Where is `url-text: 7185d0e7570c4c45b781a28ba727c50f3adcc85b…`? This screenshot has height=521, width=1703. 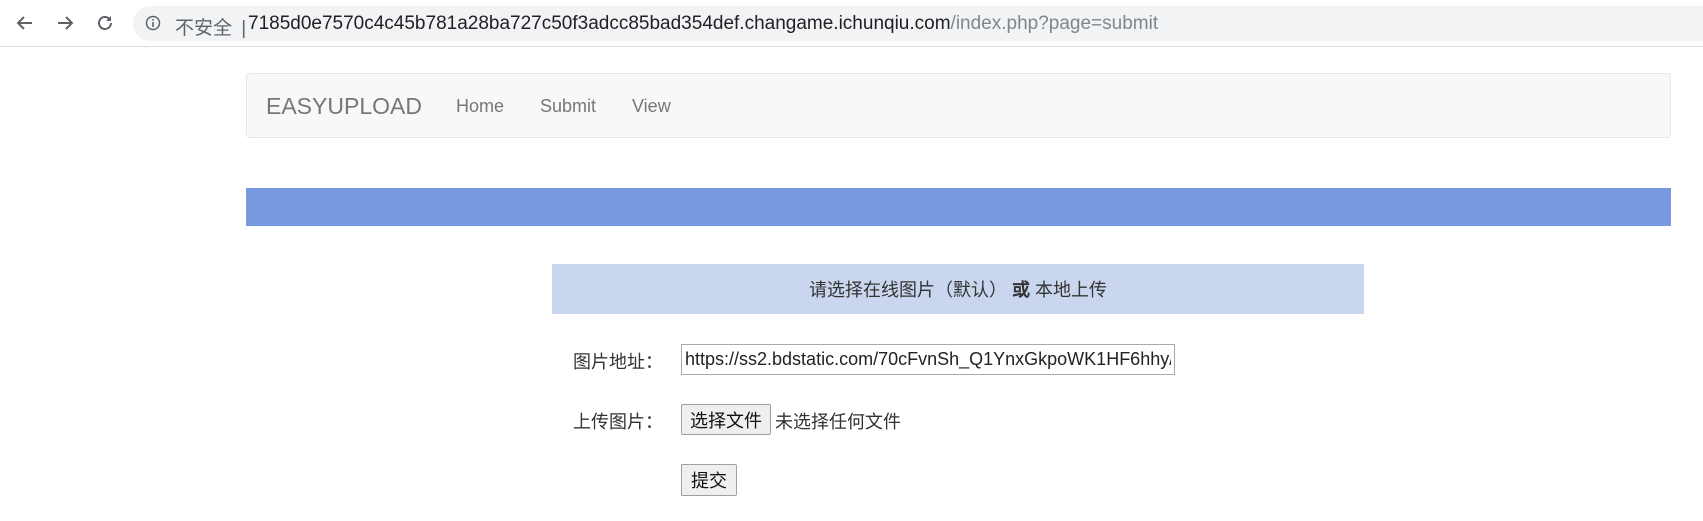 url-text: 7185d0e7570c4c45b781a28ba727c50f3adcc85b… is located at coordinates (703, 24).